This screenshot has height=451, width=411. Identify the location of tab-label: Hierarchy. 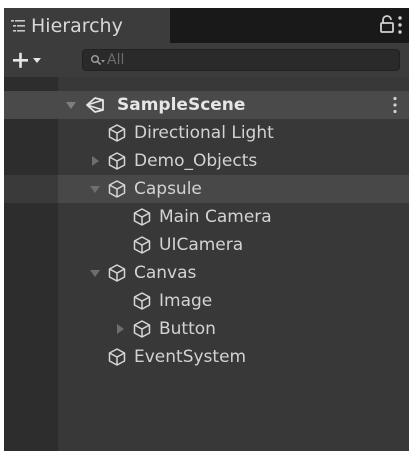
(77, 26).